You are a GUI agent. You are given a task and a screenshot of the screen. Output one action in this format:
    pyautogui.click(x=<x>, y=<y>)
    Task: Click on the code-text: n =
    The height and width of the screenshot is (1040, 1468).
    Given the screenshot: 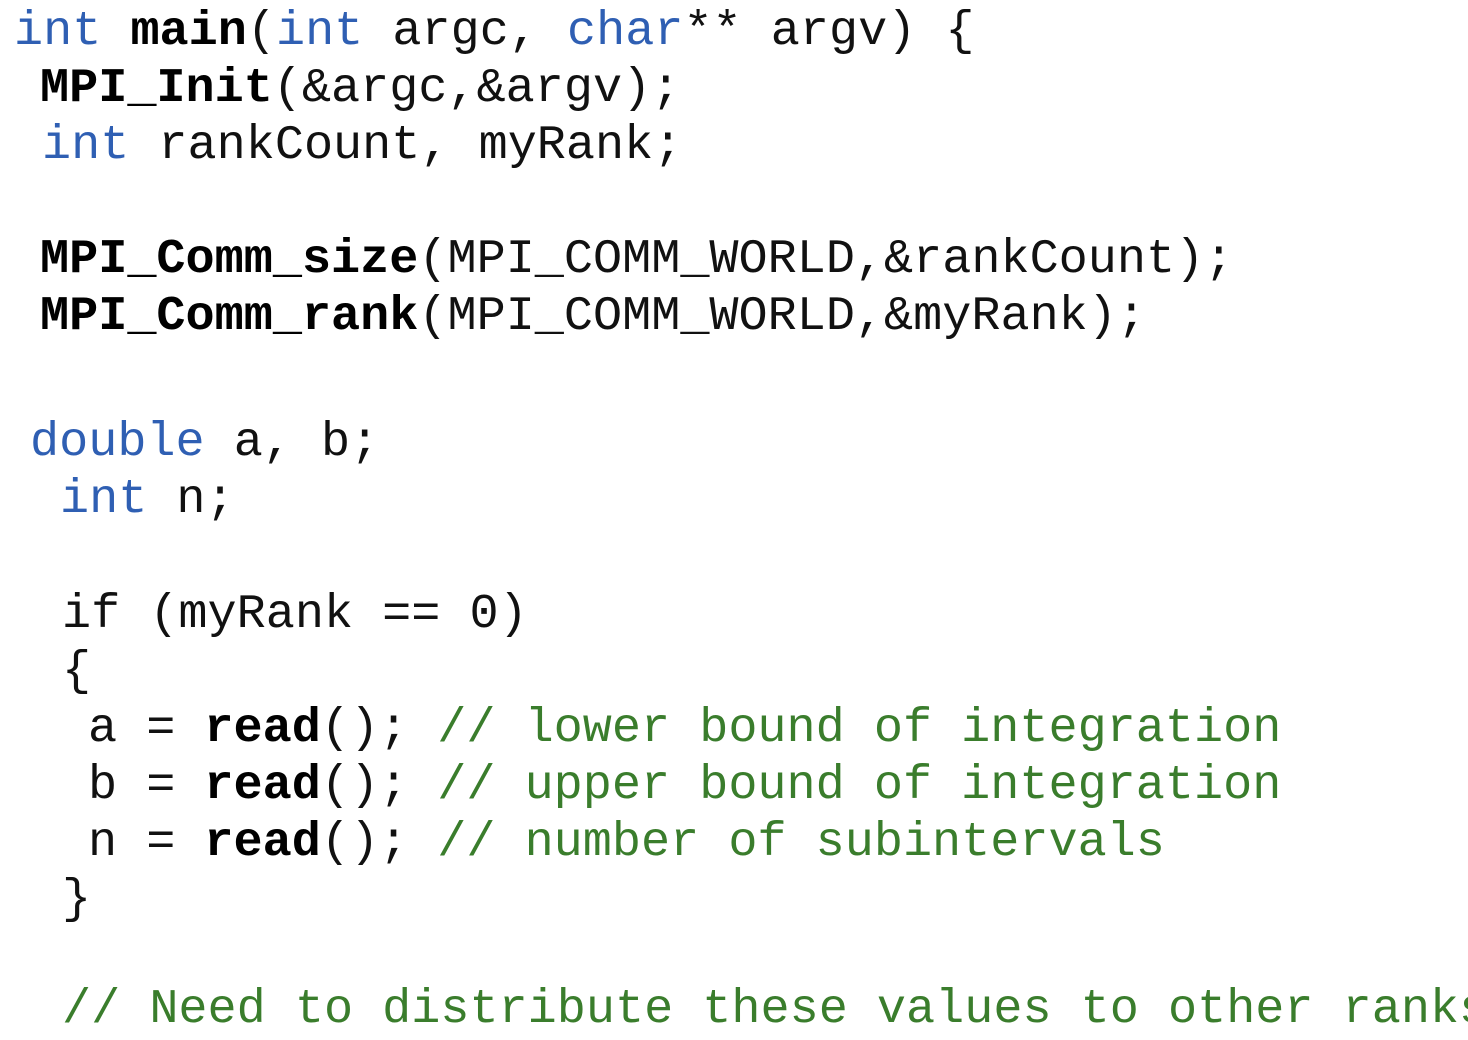 What is the action you would take?
    pyautogui.click(x=146, y=842)
    